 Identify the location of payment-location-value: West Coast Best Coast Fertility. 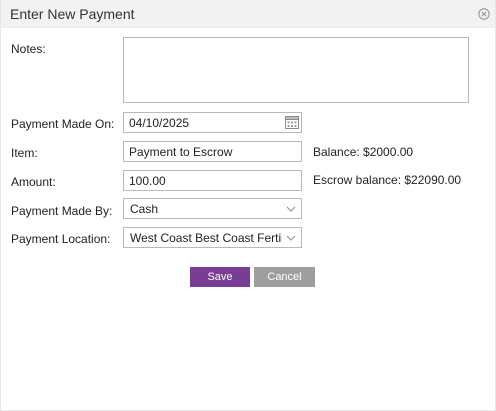
(206, 238).